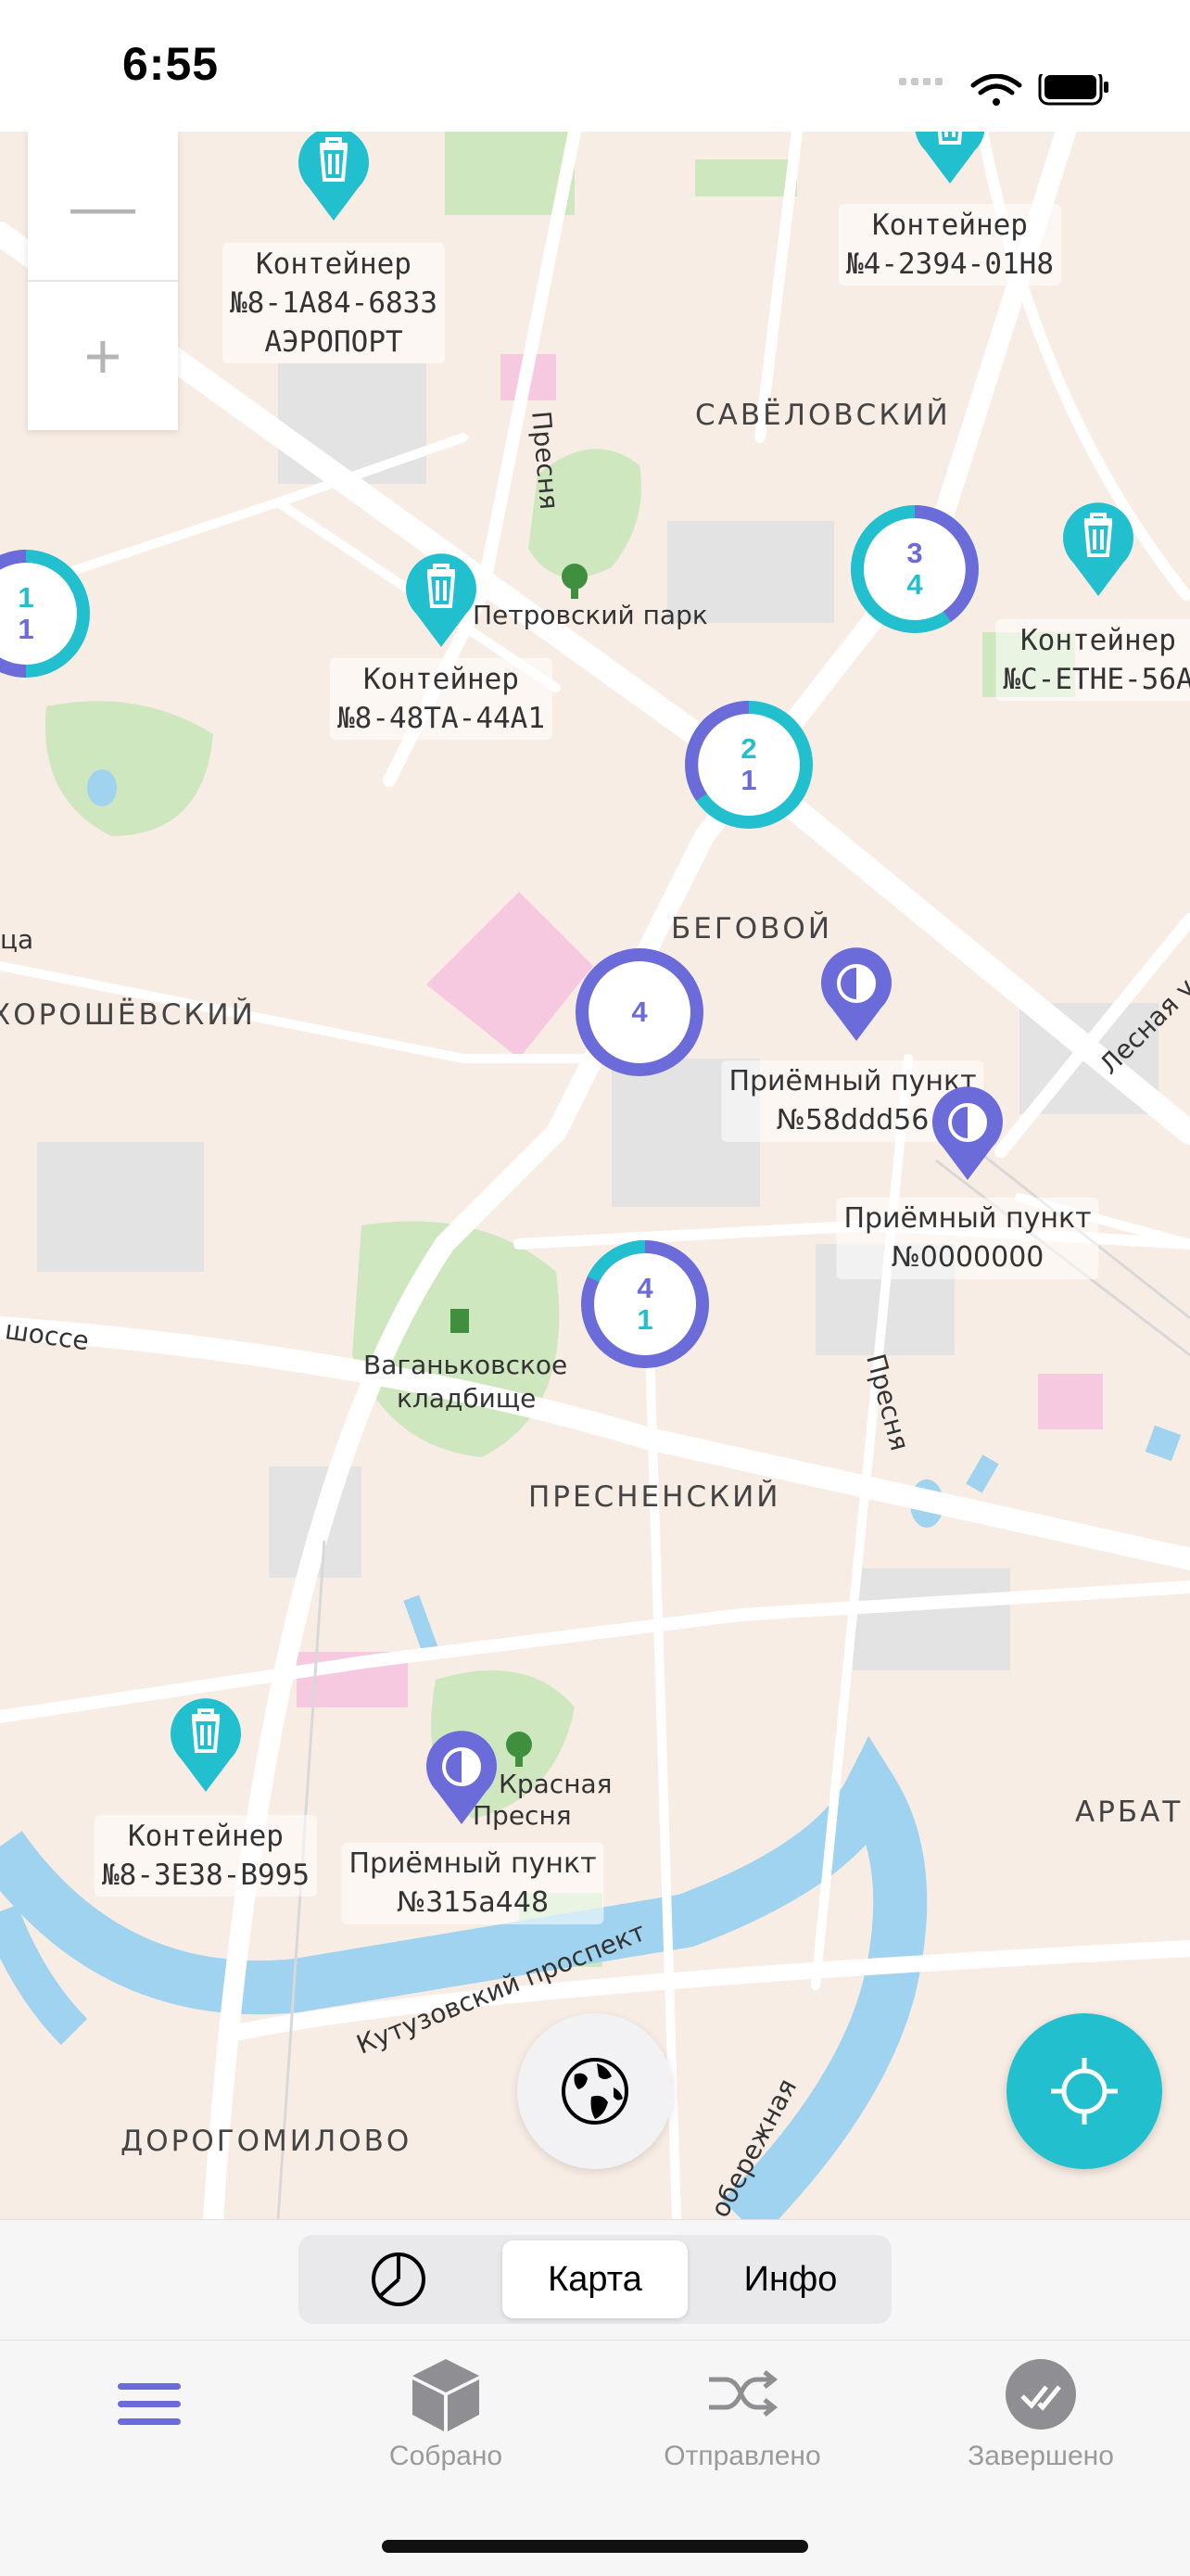 This screenshot has height=2576, width=1190. I want to click on tab-sent-label: Отправлено, so click(742, 2456).